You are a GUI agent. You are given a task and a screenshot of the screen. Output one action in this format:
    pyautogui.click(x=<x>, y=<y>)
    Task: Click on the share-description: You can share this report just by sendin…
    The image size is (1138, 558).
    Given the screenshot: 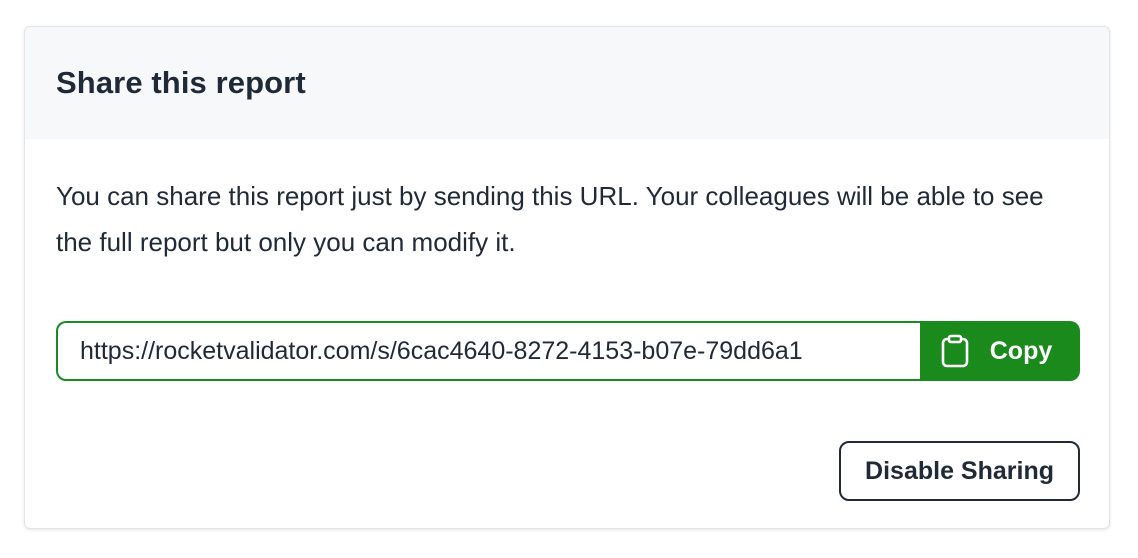 What is the action you would take?
    pyautogui.click(x=550, y=219)
    